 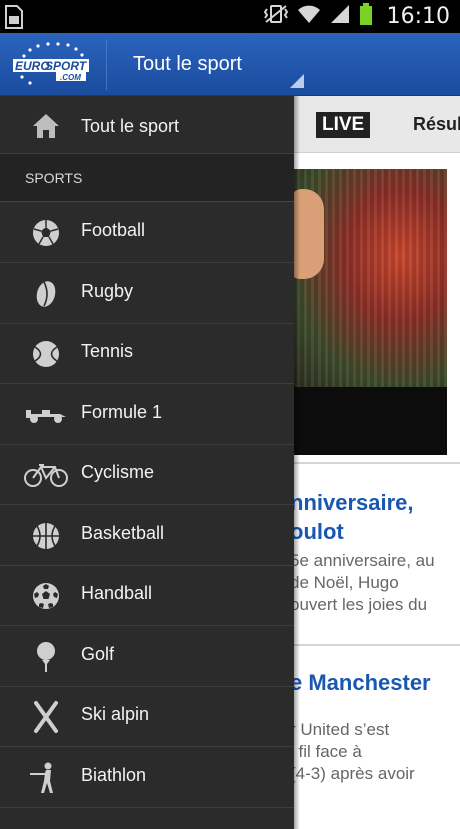 I want to click on tennis-ball-icon, so click(x=46, y=354).